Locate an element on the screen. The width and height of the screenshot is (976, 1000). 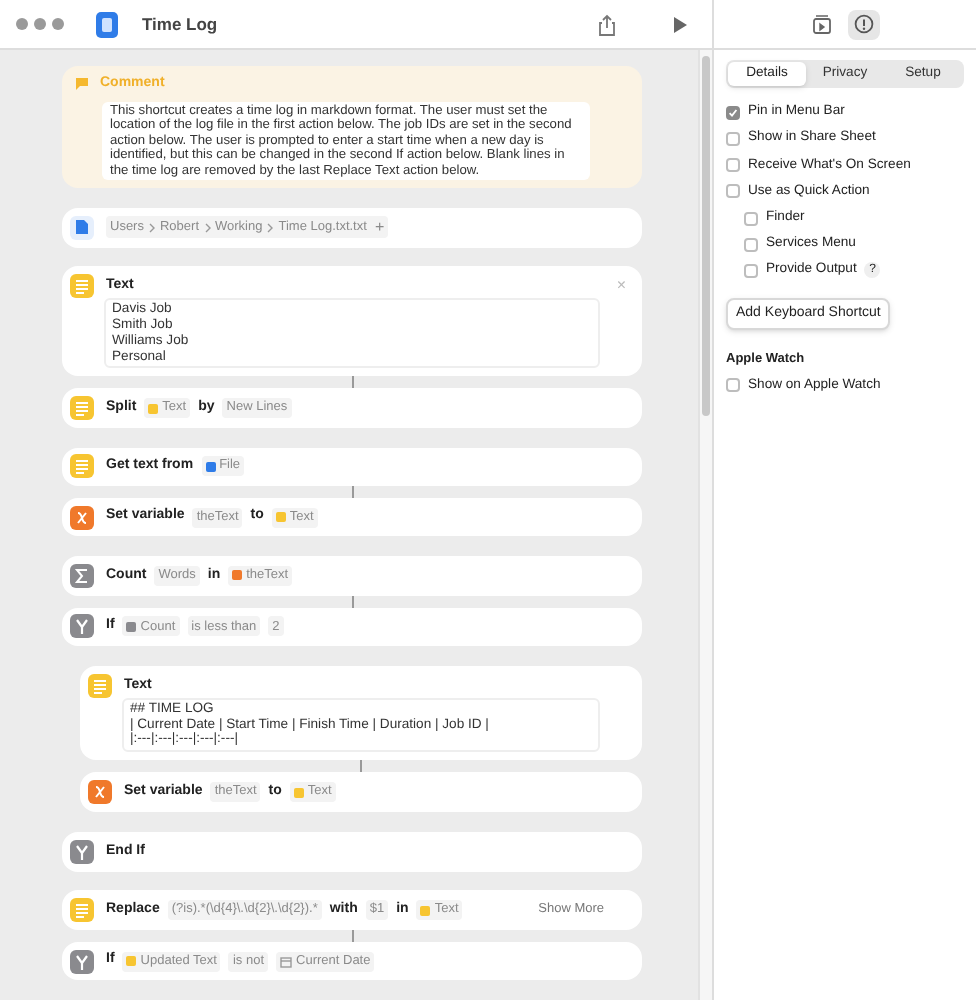
scrollbar is located at coordinates (705, 525).